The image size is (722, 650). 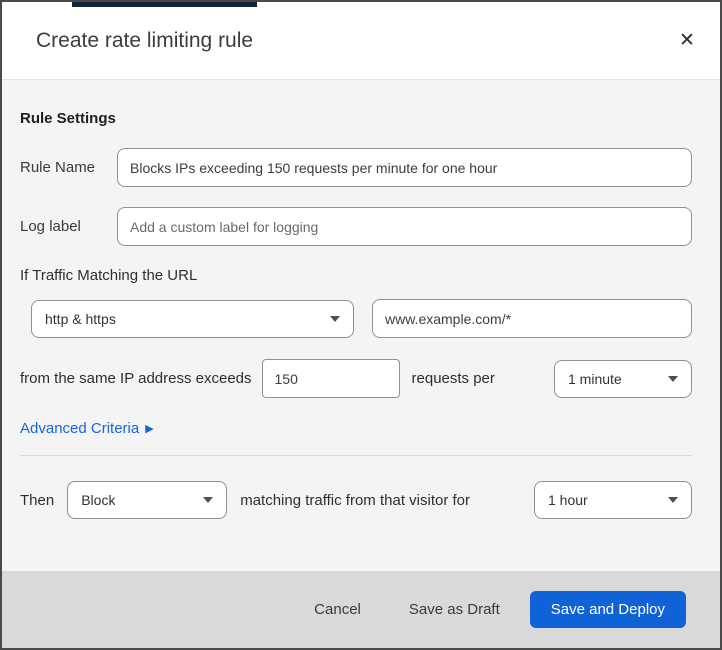 What do you see at coordinates (109, 275) in the screenshot?
I see `traffic-matching-heading: If Traffic Matching the URL` at bounding box center [109, 275].